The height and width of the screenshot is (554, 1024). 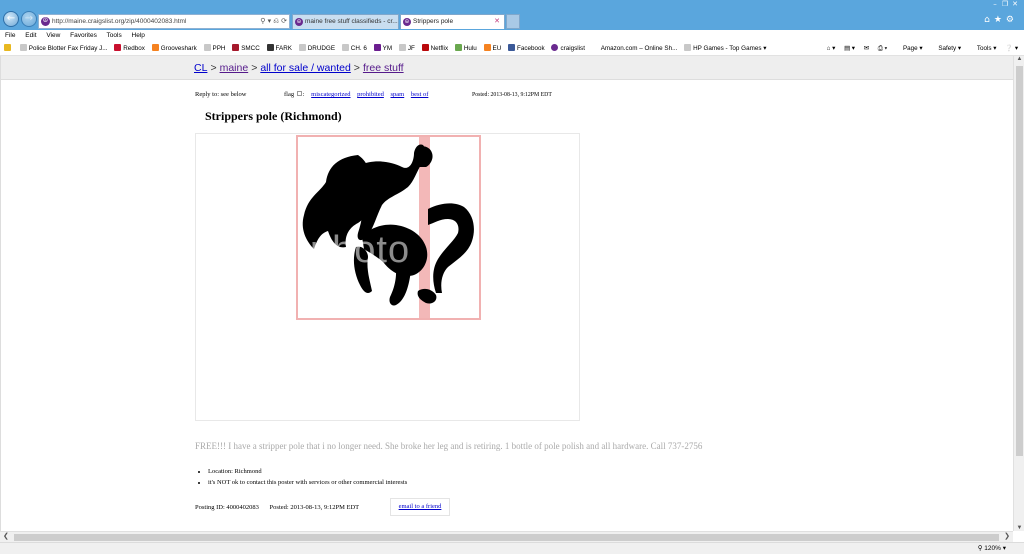 What do you see at coordinates (831, 48) in the screenshot?
I see `home-menu-icon: ⌂ ▾` at bounding box center [831, 48].